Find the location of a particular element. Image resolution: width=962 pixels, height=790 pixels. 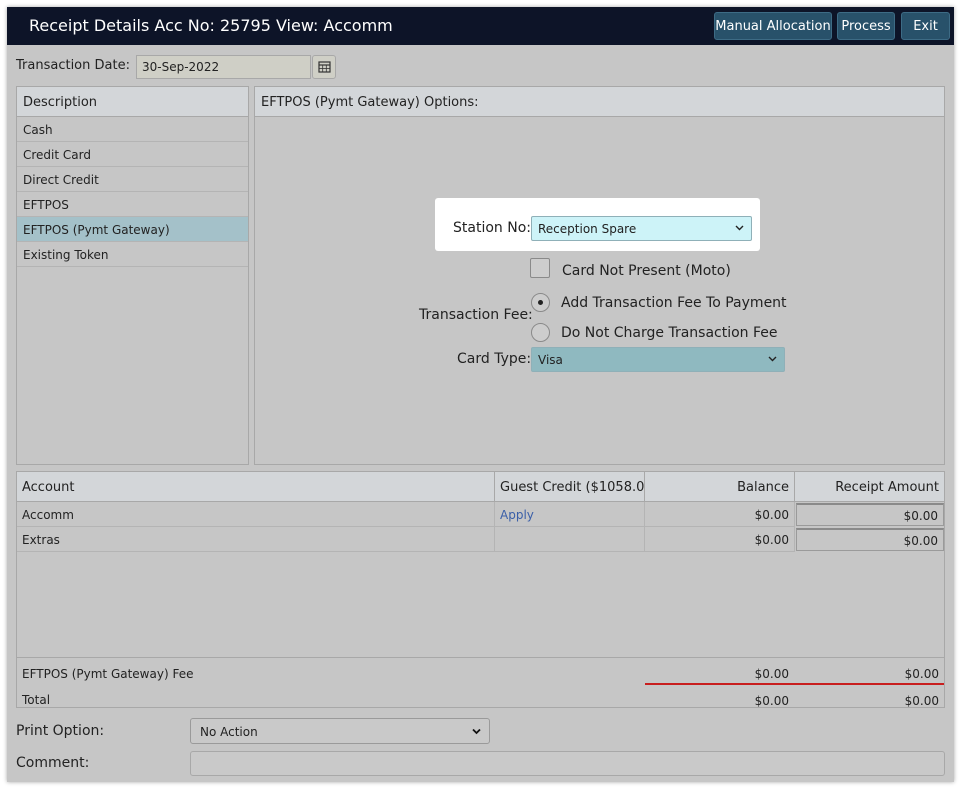

print-option-select: No Action is located at coordinates (340, 731).